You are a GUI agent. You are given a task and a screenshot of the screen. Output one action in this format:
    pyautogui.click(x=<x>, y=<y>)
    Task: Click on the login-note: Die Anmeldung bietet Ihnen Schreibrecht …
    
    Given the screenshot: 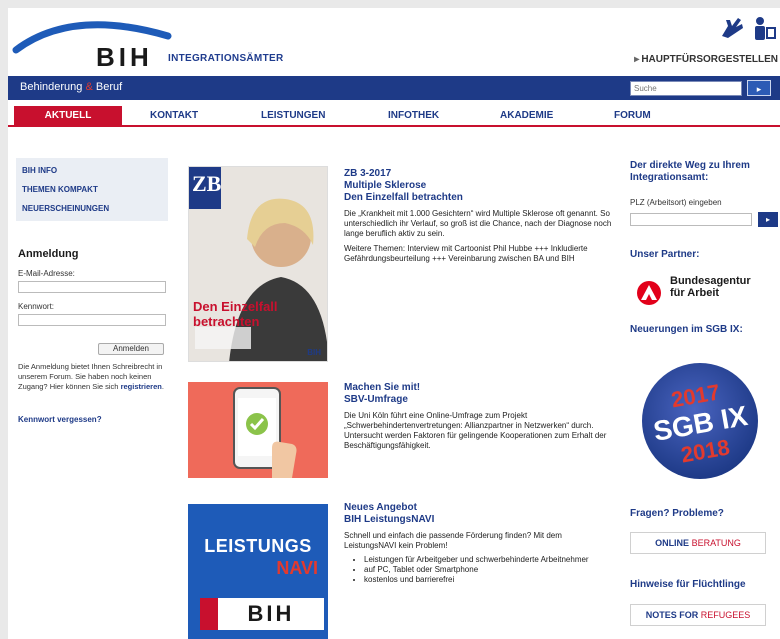 What is the action you would take?
    pyautogui.click(x=93, y=377)
    